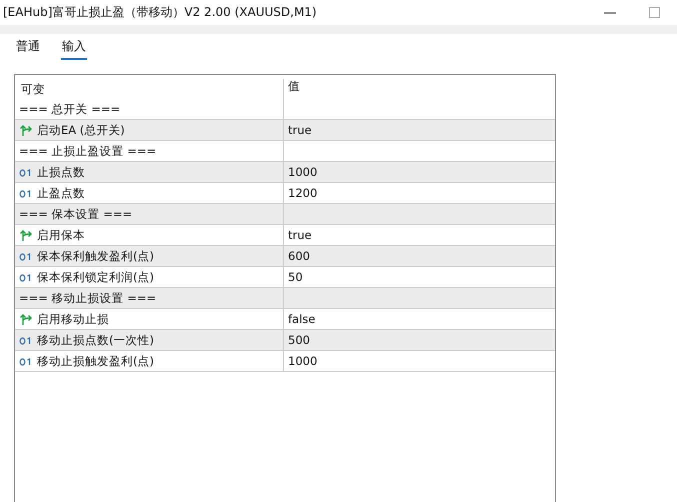 This screenshot has width=677, height=502. What do you see at coordinates (61, 235) in the screenshot?
I see `parameter-name: 启用保本` at bounding box center [61, 235].